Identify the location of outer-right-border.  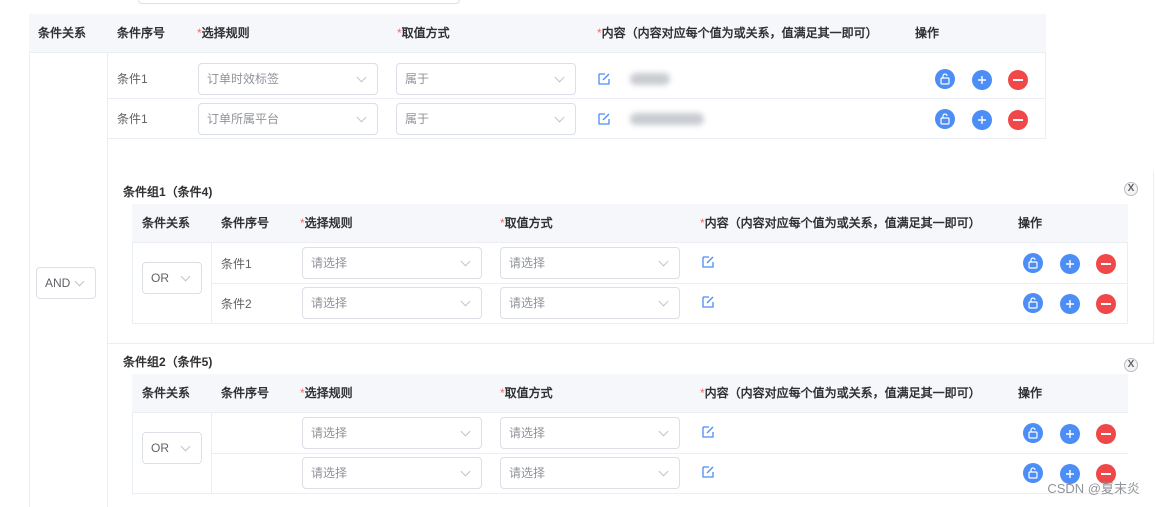
(1045, 96).